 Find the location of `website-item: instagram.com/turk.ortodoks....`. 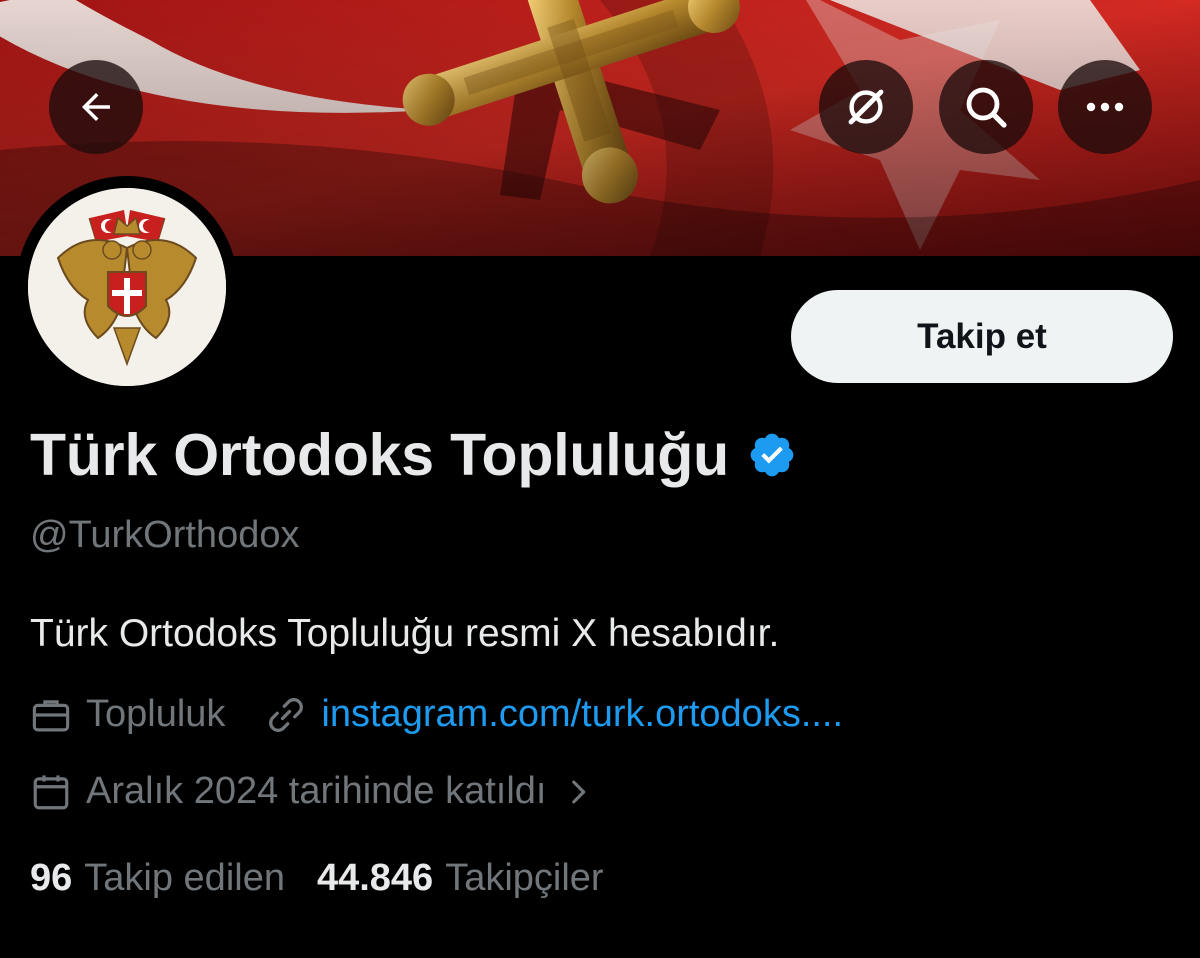

website-item: instagram.com/turk.ortodoks.... is located at coordinates (554, 714).